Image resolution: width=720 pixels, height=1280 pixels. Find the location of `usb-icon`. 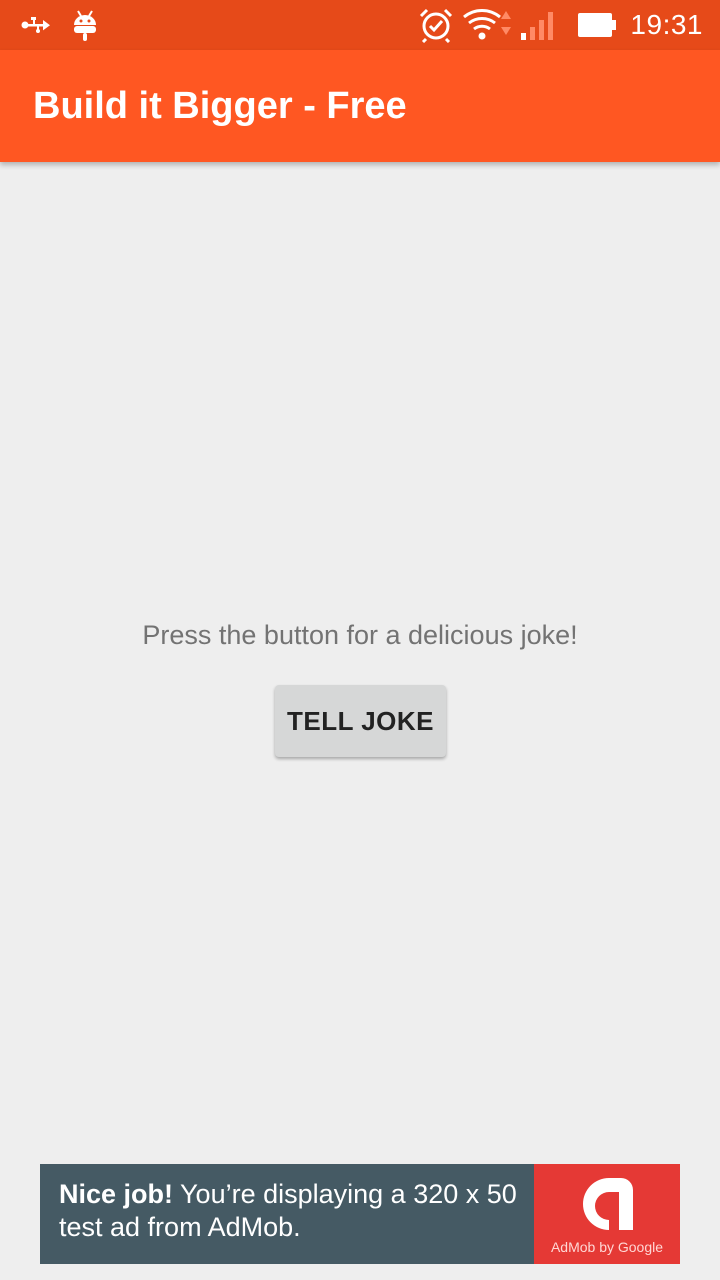

usb-icon is located at coordinates (36, 25).